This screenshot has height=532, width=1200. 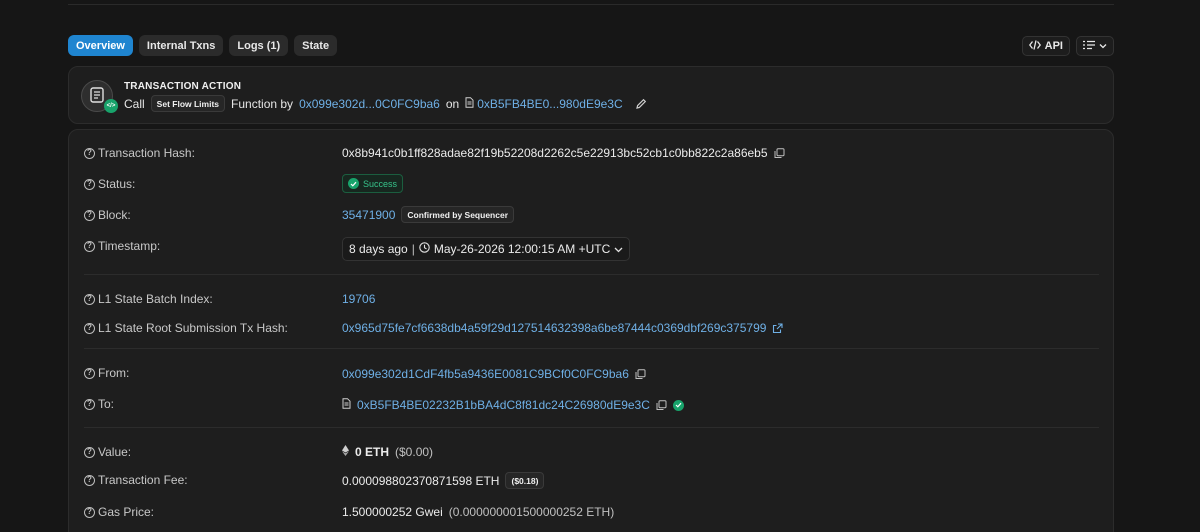 What do you see at coordinates (143, 480) in the screenshot?
I see `fee-label-text: Transaction Fee:` at bounding box center [143, 480].